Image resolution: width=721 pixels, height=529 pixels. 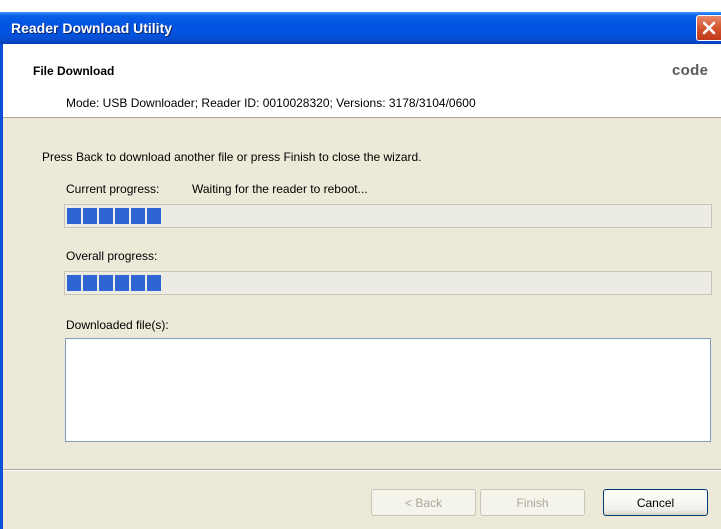 What do you see at coordinates (112, 256) in the screenshot?
I see `overall-progress-label: Overall progress:` at bounding box center [112, 256].